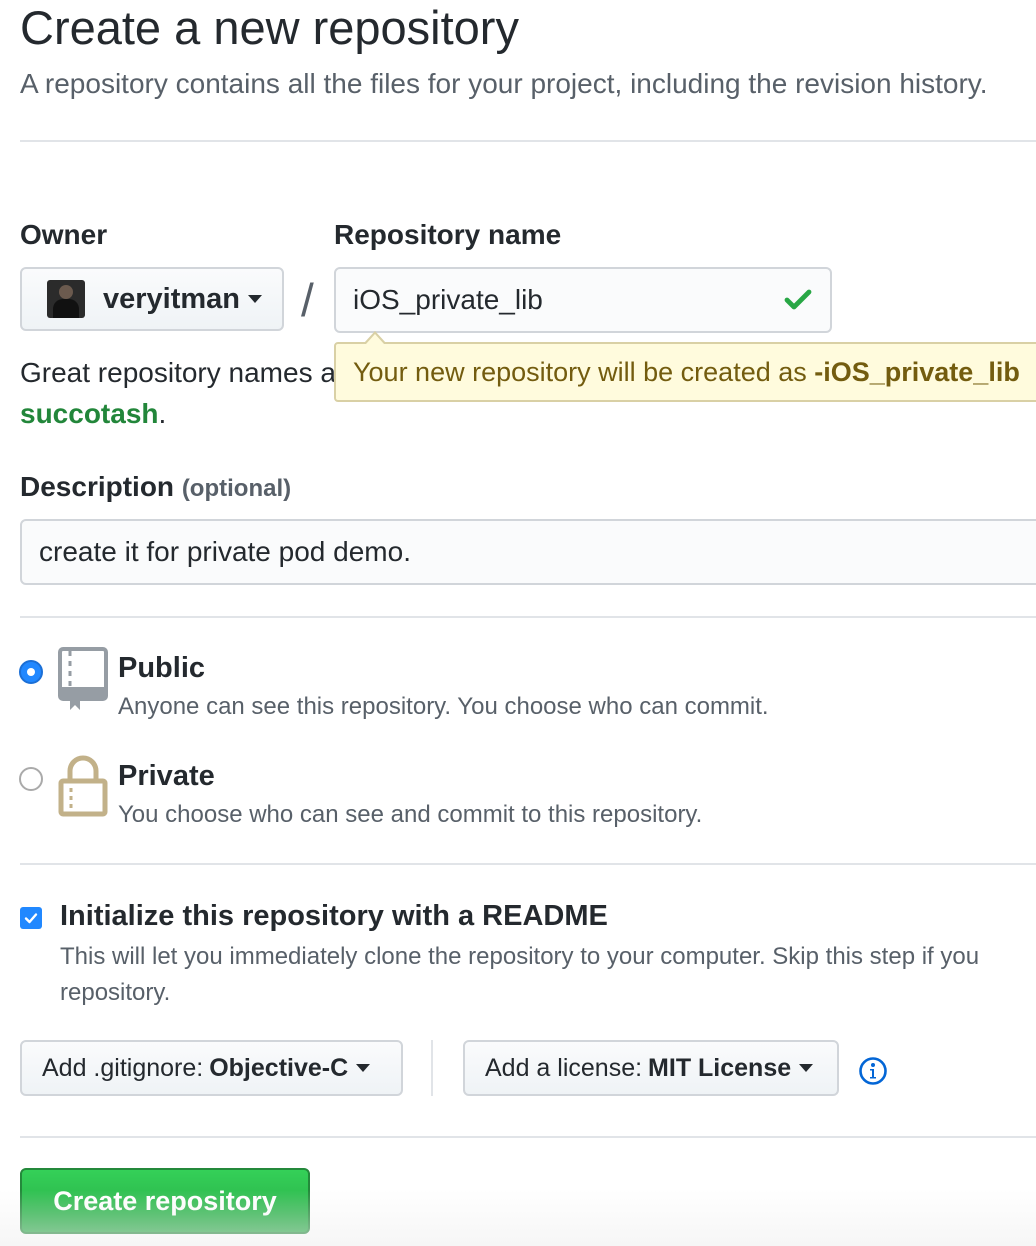 Image resolution: width=1036 pixels, height=1246 pixels. I want to click on select-divider, so click(432, 1068).